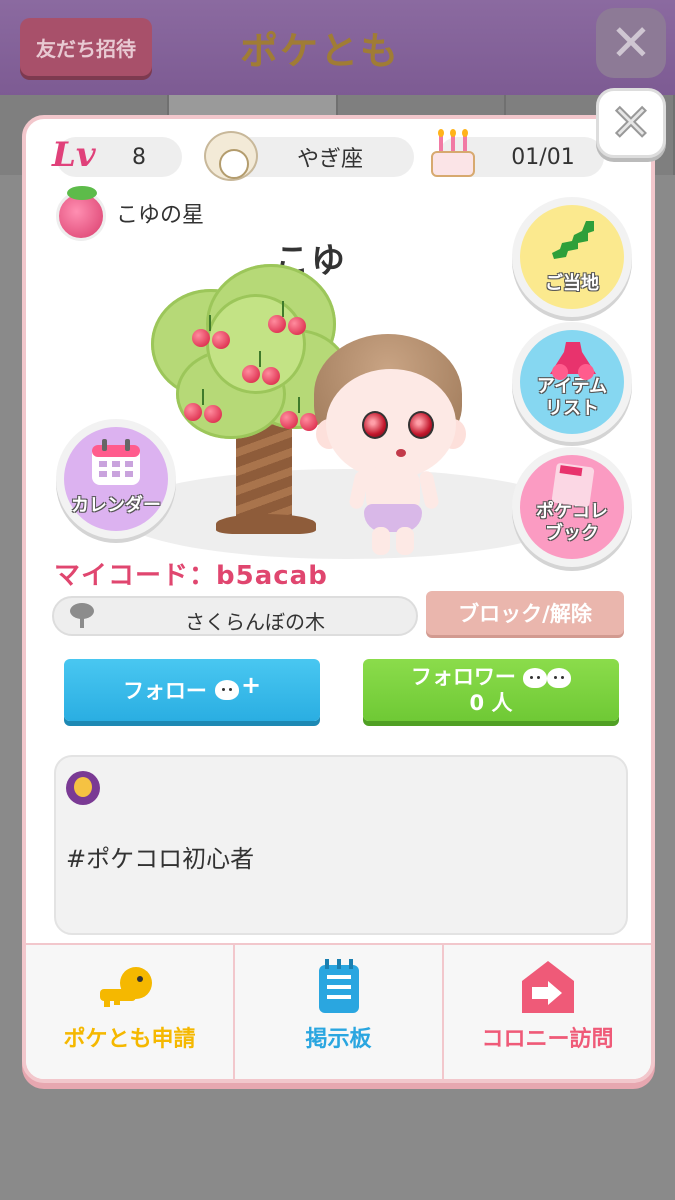 This screenshot has height=1200, width=675. Describe the element at coordinates (453, 155) in the screenshot. I see `cake-icon` at that location.